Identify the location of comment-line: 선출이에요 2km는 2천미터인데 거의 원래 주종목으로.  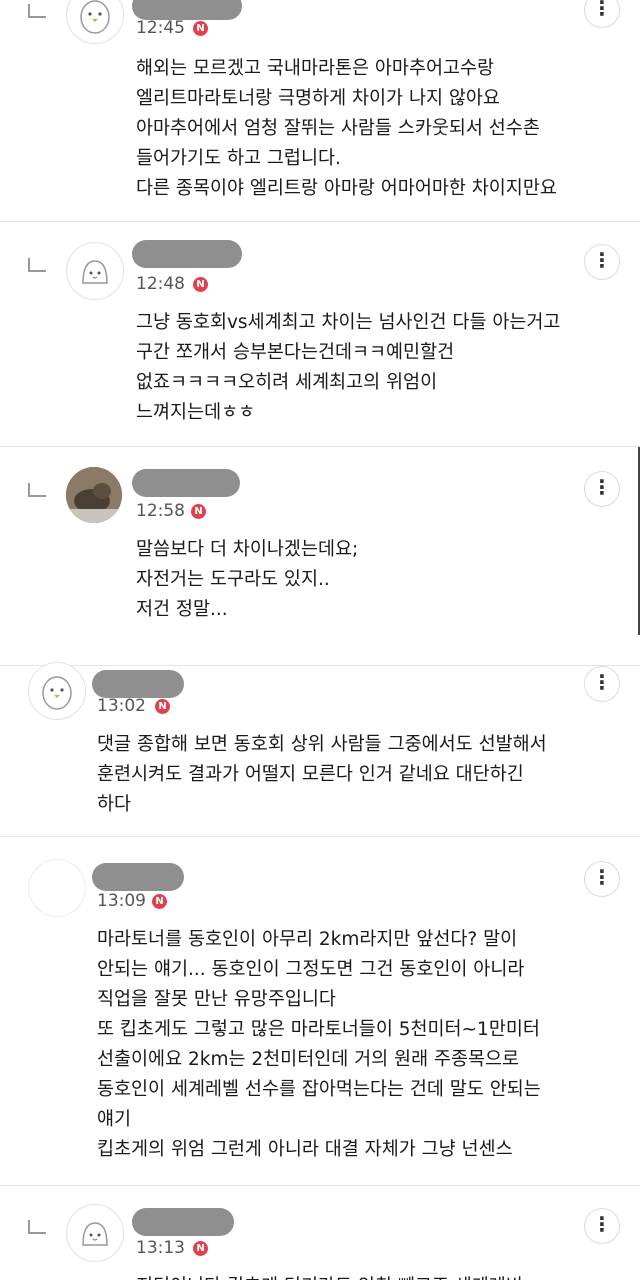
(308, 1059).